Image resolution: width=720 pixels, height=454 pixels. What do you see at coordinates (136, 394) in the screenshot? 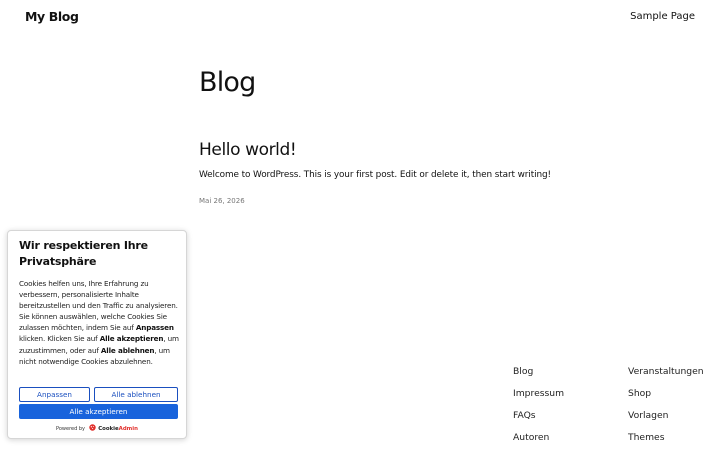
I see `reject-all-button: Alle ablehnen` at bounding box center [136, 394].